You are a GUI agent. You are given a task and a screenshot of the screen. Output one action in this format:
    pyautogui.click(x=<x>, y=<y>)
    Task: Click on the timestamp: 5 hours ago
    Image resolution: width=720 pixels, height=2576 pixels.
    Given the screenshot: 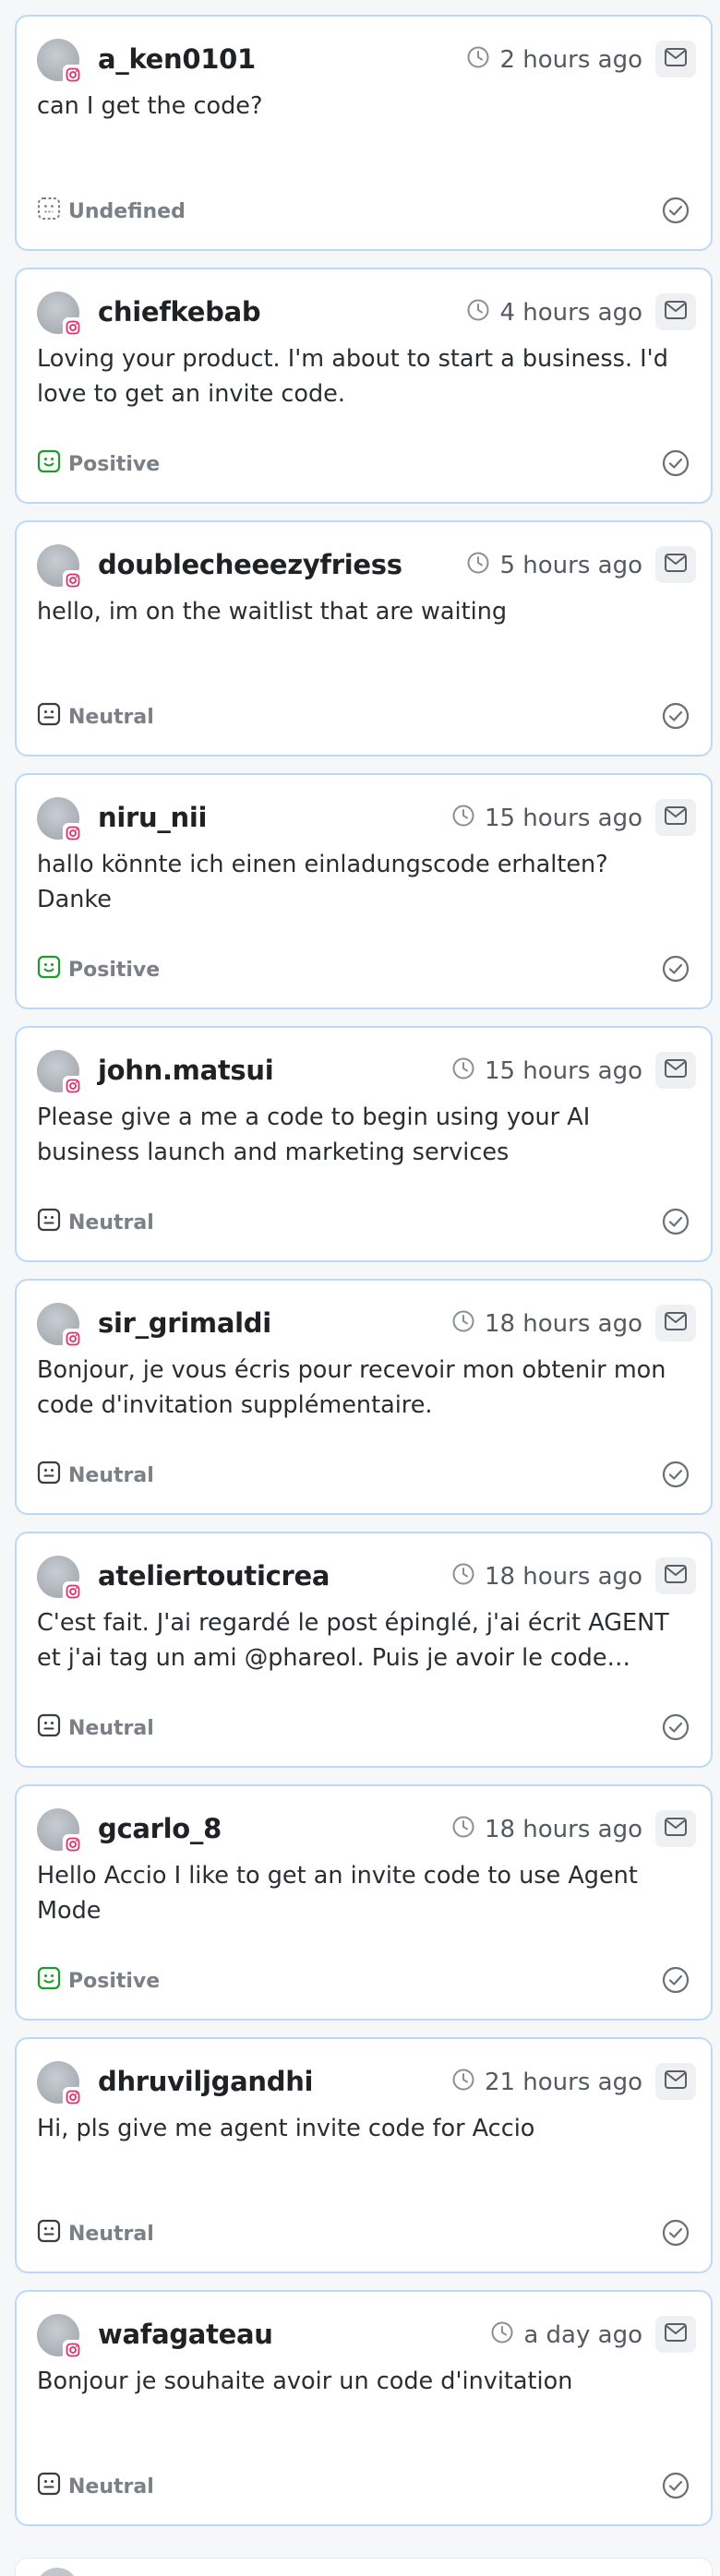 What is the action you would take?
    pyautogui.click(x=554, y=565)
    